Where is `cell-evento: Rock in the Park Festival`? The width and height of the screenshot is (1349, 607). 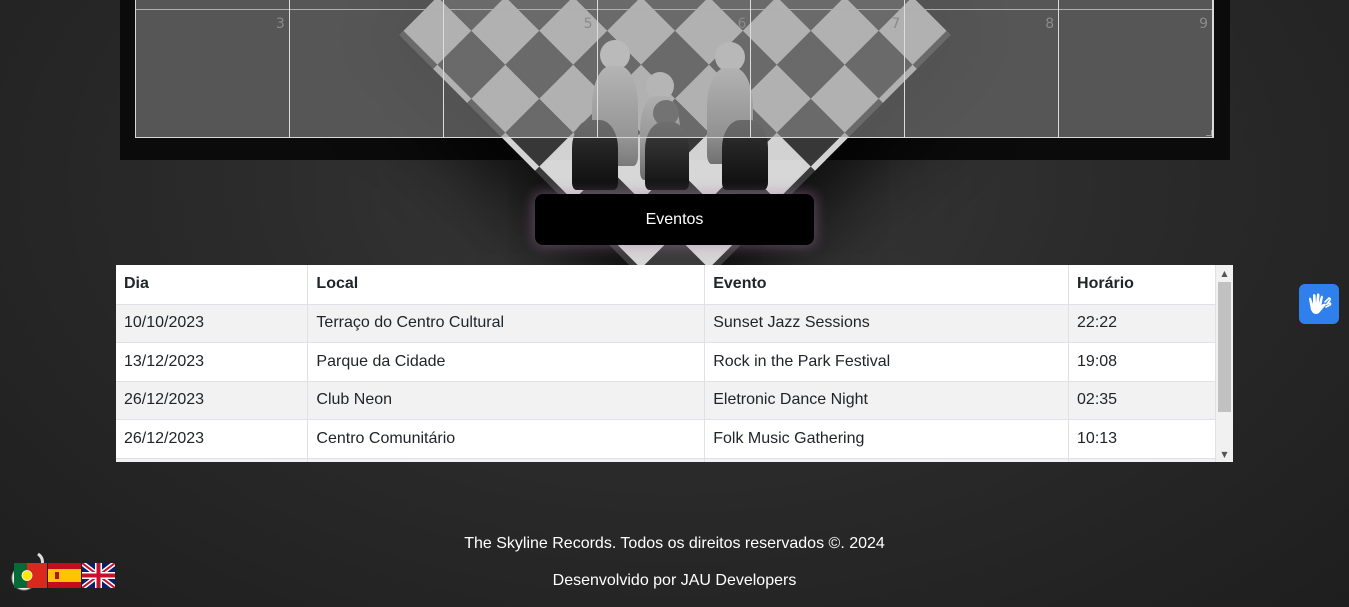
cell-evento: Rock in the Park Festival is located at coordinates (887, 362).